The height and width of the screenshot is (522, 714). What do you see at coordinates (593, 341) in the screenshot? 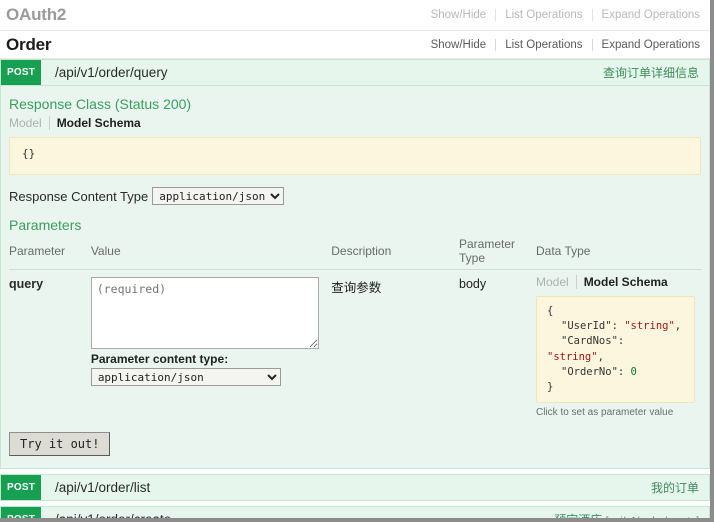
I see `schema-key-cardnos: "CardNos":` at bounding box center [593, 341].